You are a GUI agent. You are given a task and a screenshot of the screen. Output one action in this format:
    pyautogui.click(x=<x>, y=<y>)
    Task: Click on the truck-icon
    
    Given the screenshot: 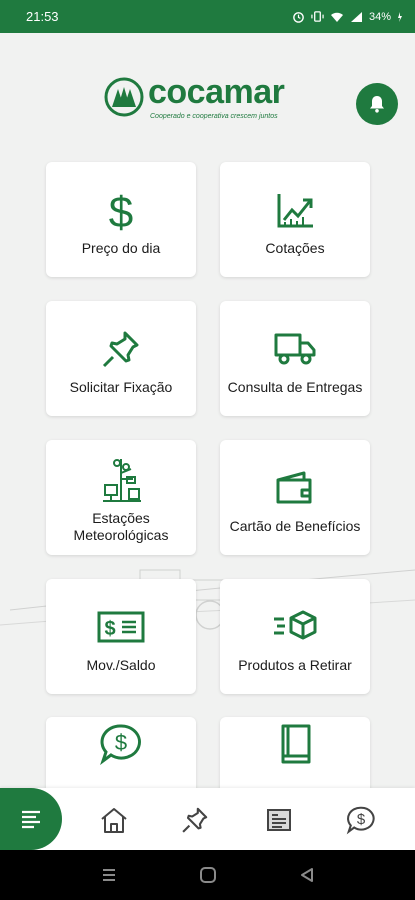 What is the action you would take?
    pyautogui.click(x=295, y=349)
    